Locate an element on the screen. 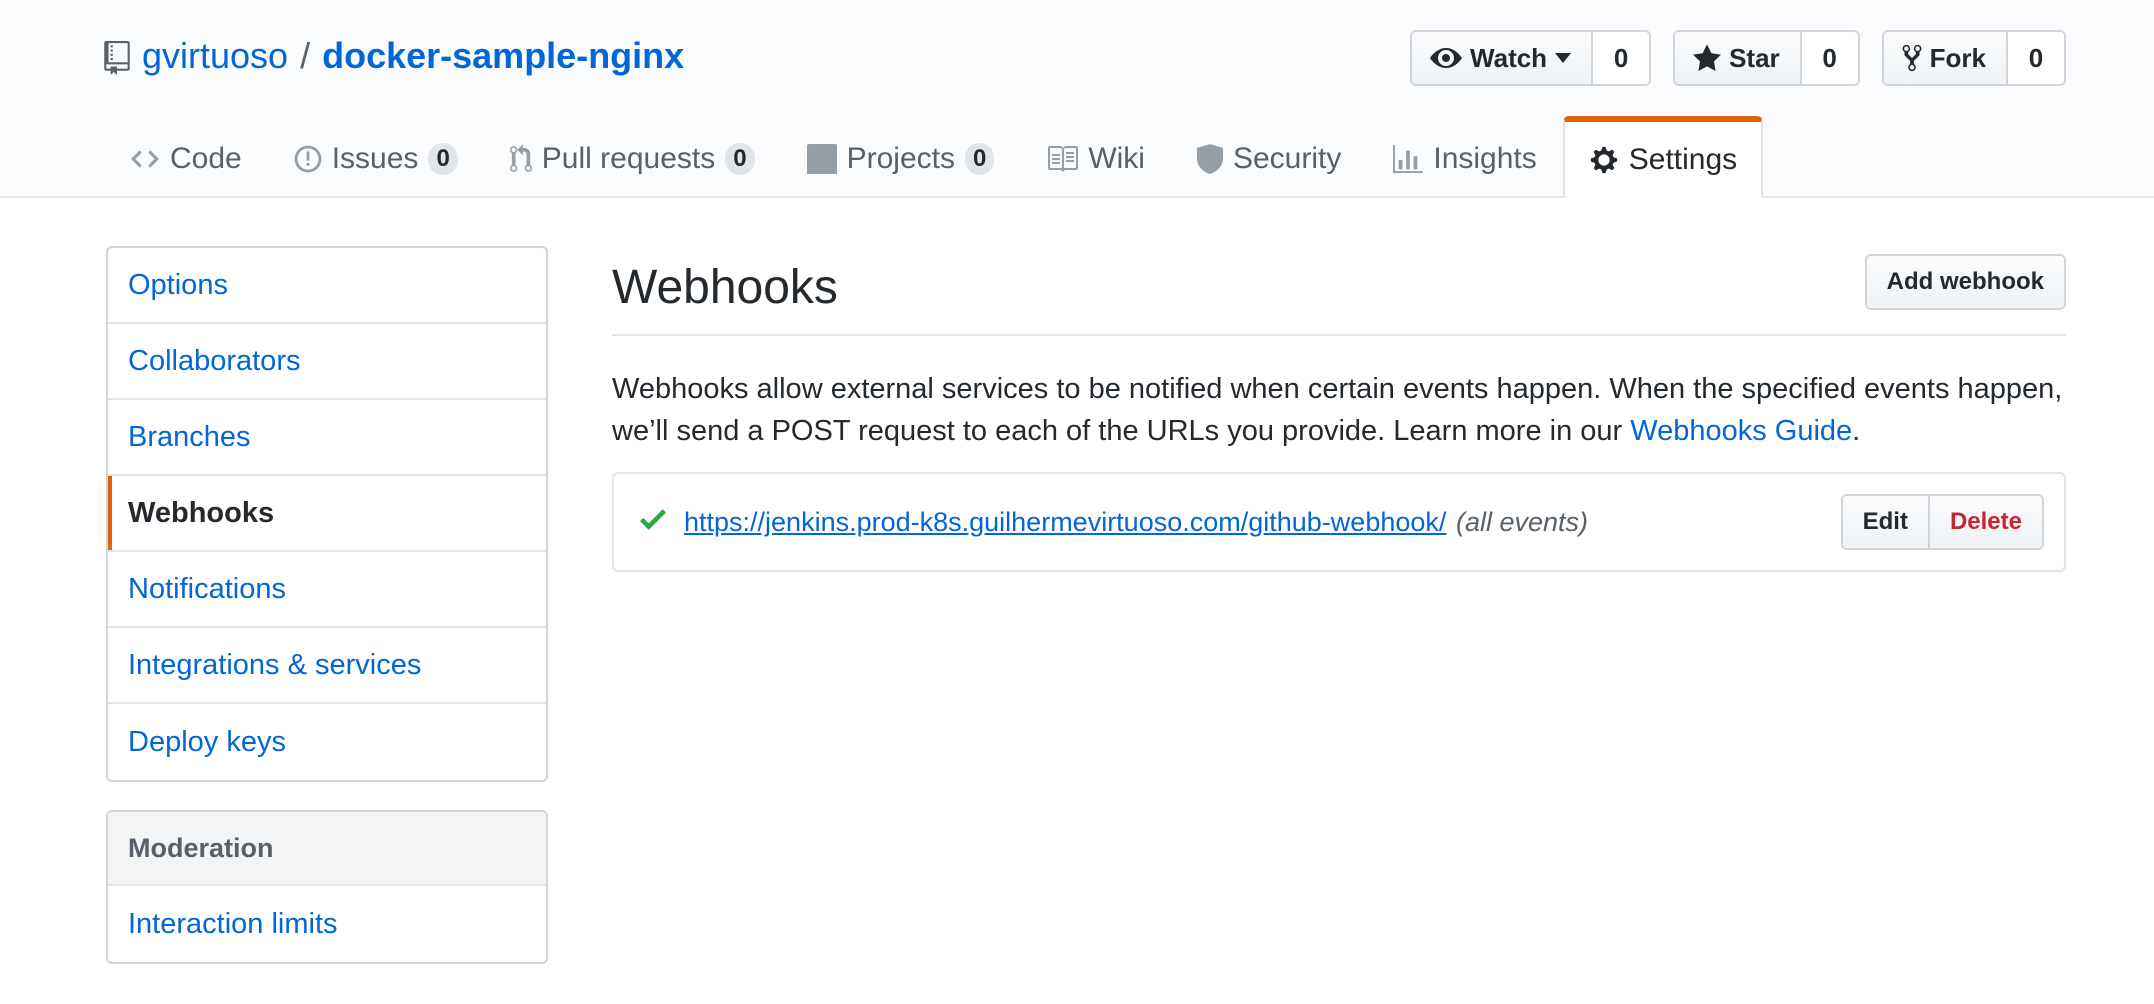  fork-button: Fork is located at coordinates (1945, 58).